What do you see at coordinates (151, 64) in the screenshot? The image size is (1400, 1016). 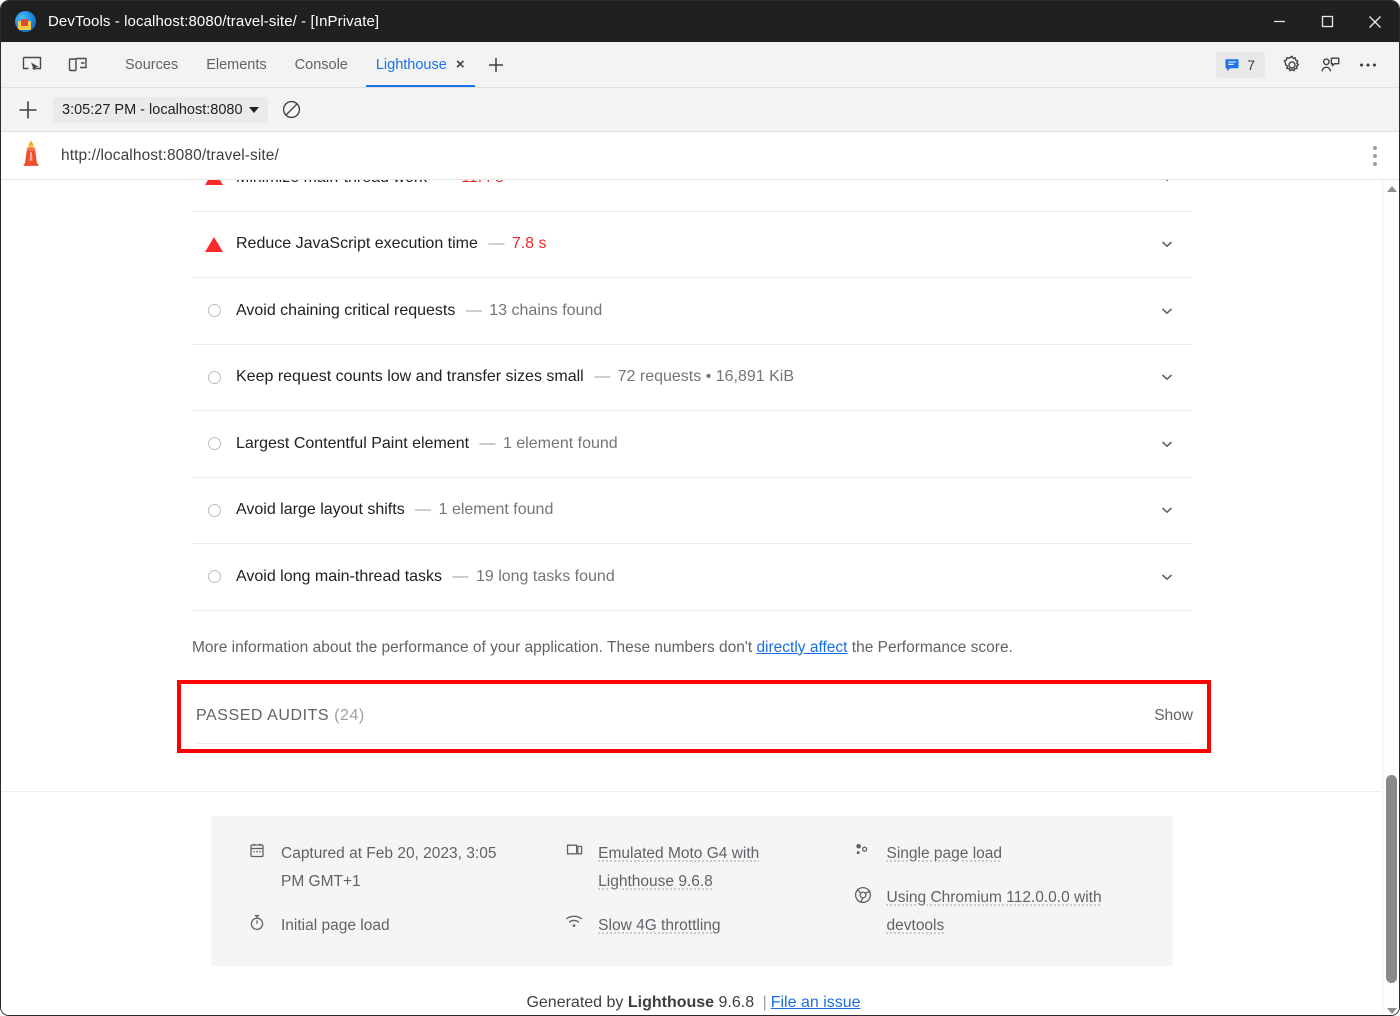 I see `tab-sources: Sources` at bounding box center [151, 64].